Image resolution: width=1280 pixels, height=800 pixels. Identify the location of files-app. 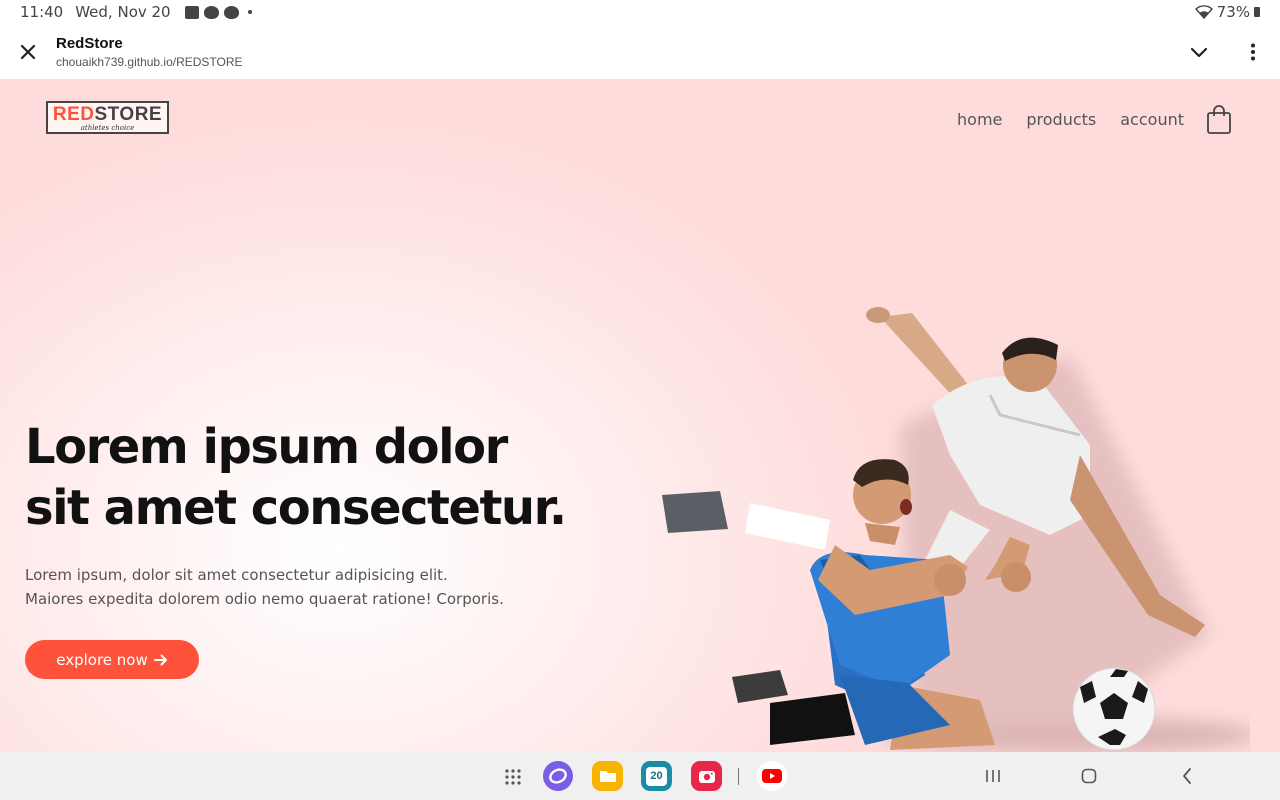
(607, 776).